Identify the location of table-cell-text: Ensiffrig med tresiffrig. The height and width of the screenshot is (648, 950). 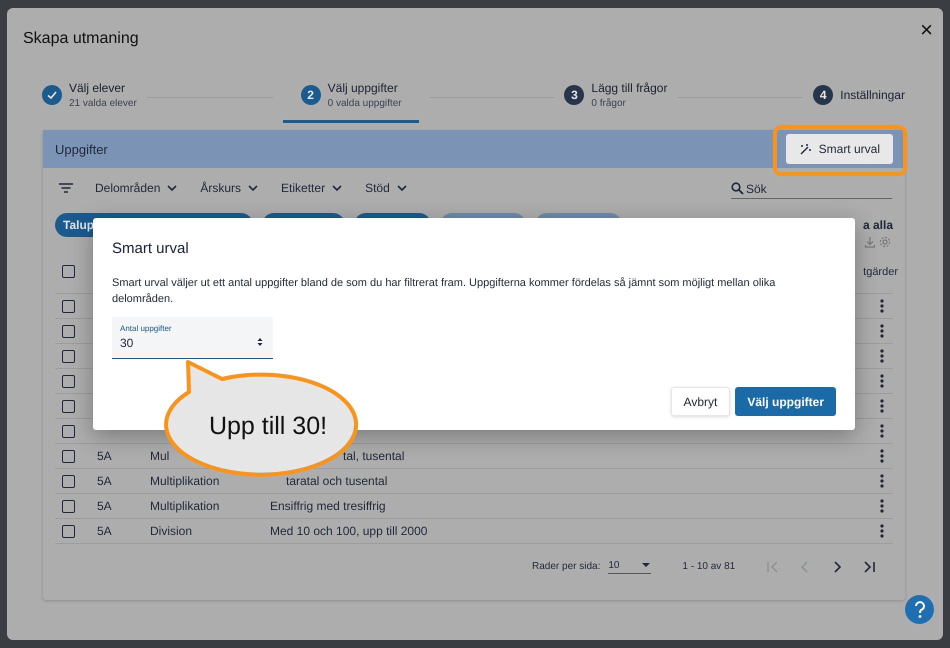
(328, 506).